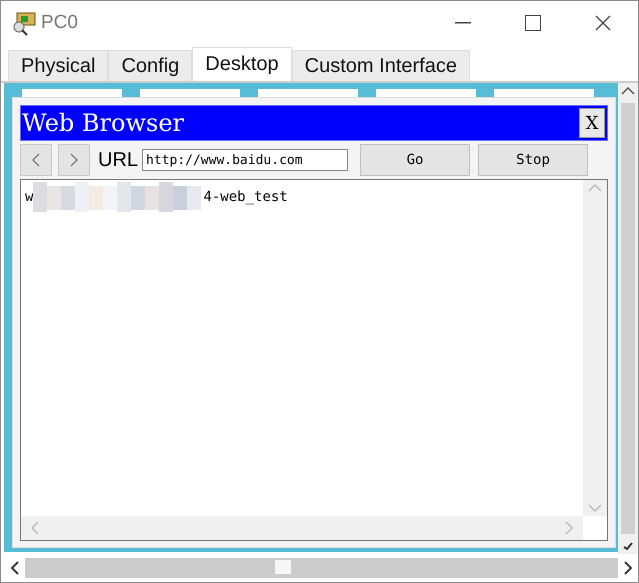  What do you see at coordinates (595, 508) in the screenshot?
I see `chevron-down-icon` at bounding box center [595, 508].